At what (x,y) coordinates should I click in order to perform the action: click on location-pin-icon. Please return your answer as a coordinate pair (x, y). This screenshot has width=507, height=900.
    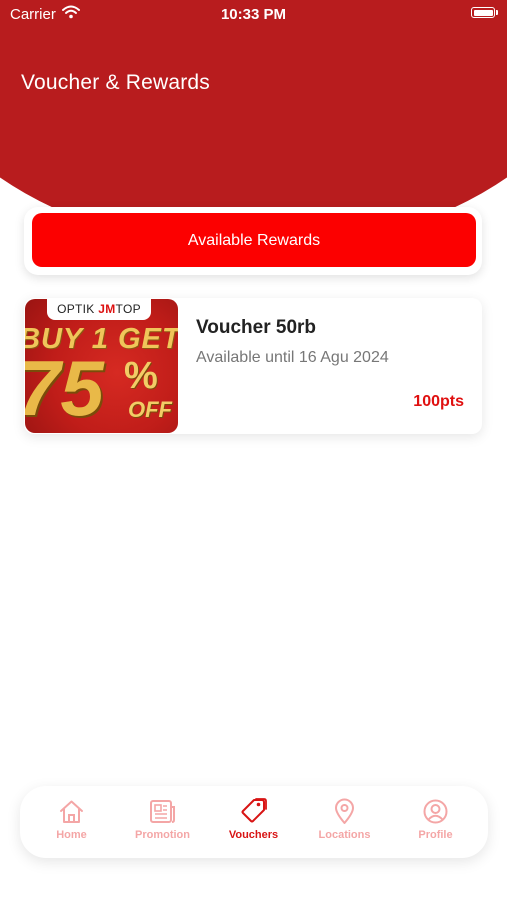
    Looking at the image, I should click on (344, 811).